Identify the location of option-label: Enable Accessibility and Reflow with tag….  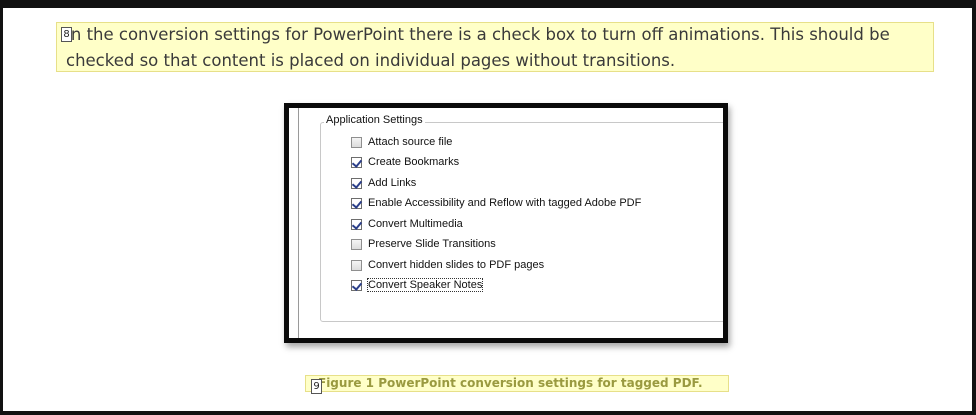
(505, 203).